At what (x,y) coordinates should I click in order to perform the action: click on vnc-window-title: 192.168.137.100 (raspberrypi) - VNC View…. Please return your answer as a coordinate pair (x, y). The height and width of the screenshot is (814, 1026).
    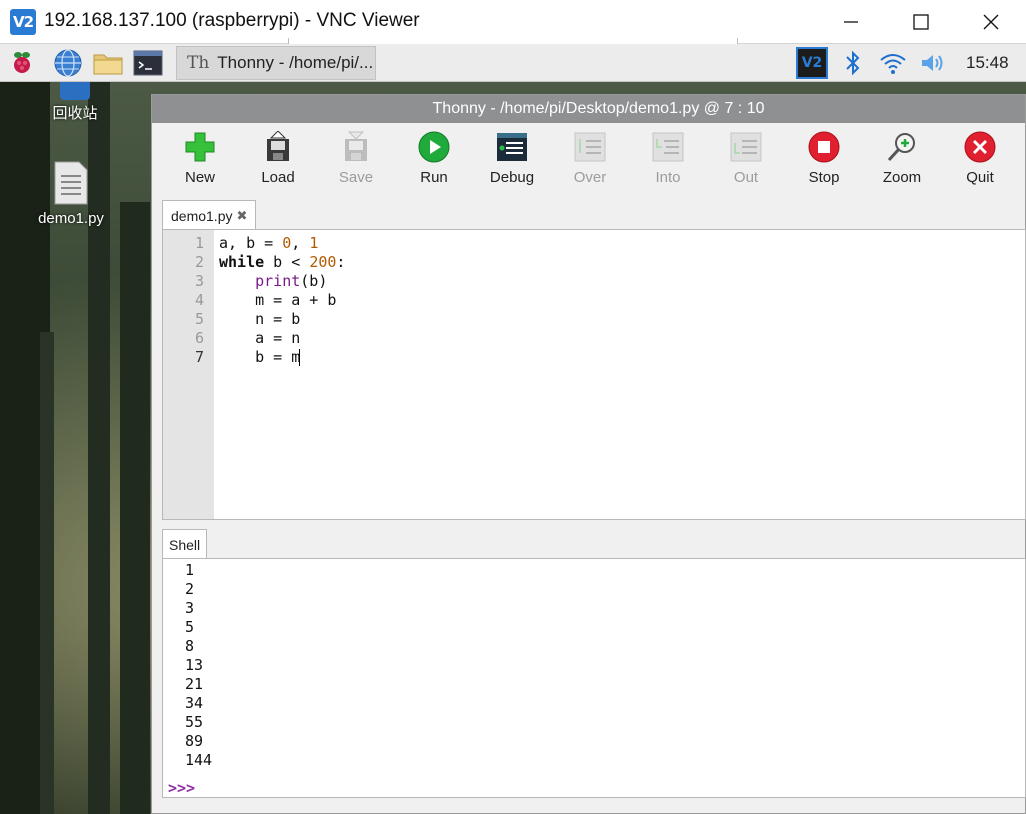
    Looking at the image, I should click on (232, 20).